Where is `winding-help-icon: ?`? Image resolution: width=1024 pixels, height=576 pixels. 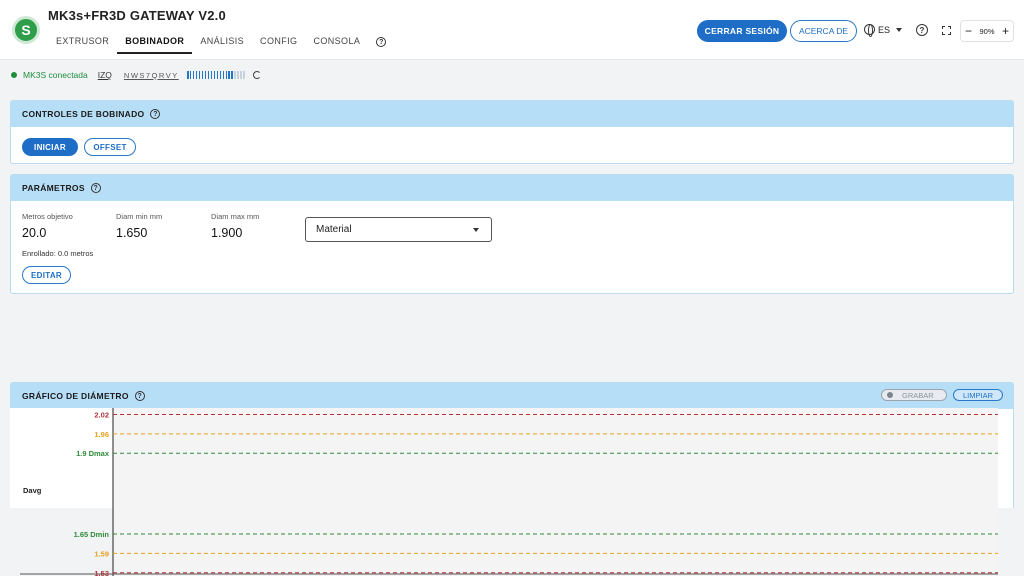 winding-help-icon: ? is located at coordinates (155, 114).